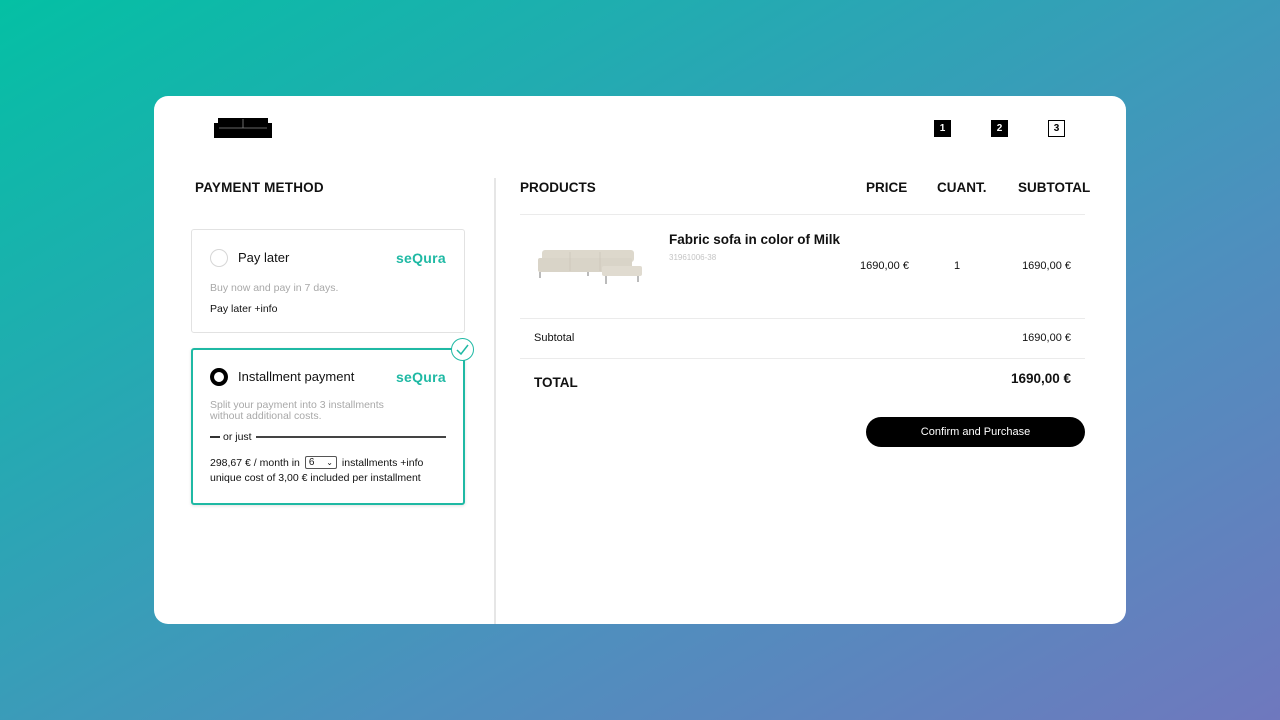 The width and height of the screenshot is (1280, 720). I want to click on confirm-purchase-button: Confirm and Purchase, so click(975, 432).